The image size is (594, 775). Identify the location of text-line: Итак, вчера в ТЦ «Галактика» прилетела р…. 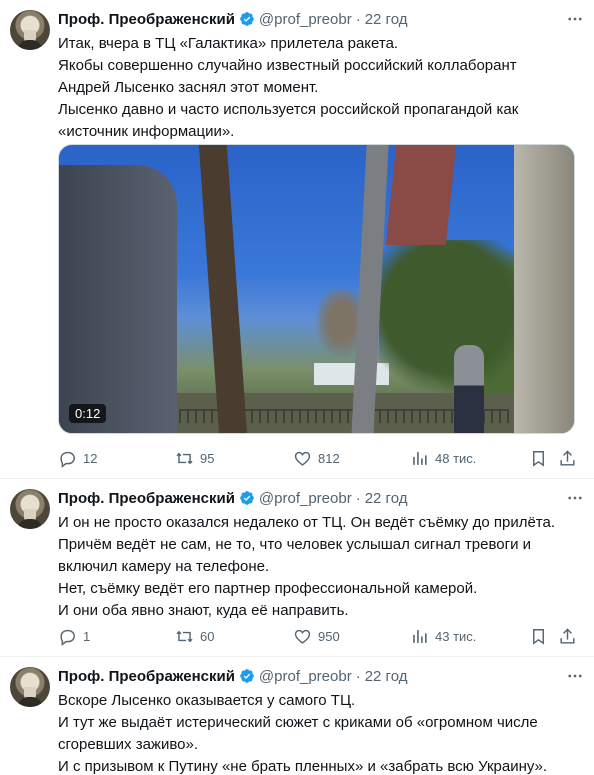
(228, 43).